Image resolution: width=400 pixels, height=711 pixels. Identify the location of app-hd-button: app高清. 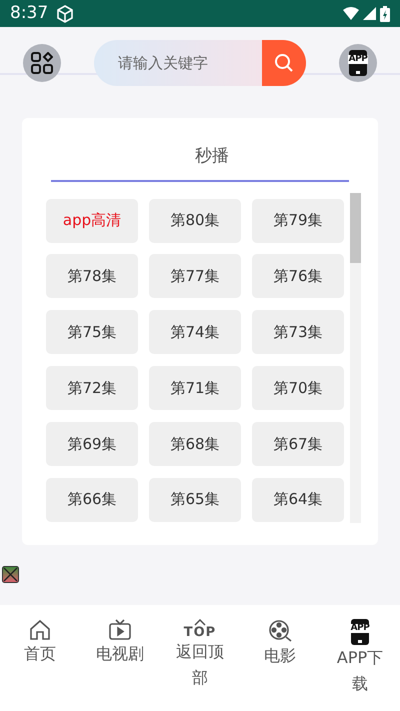
(92, 220).